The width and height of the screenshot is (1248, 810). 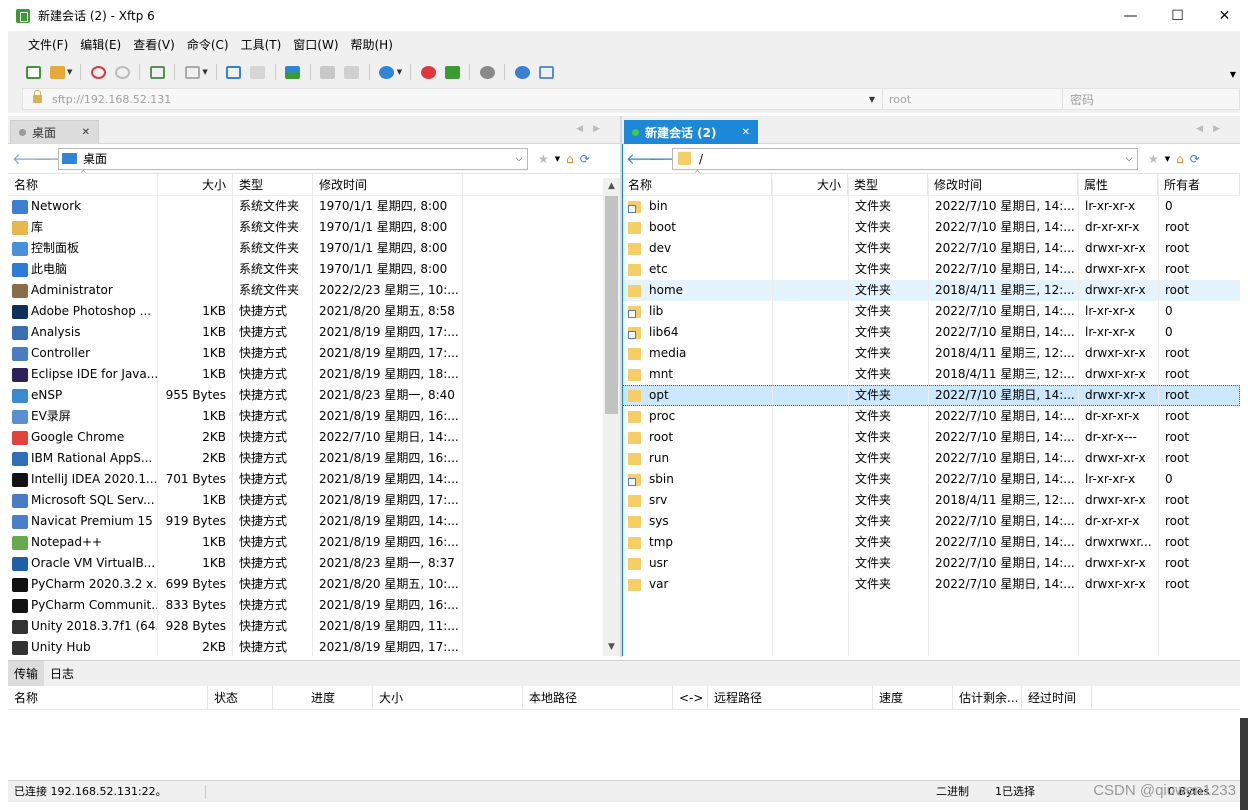 What do you see at coordinates (57, 72) in the screenshot?
I see `open-button` at bounding box center [57, 72].